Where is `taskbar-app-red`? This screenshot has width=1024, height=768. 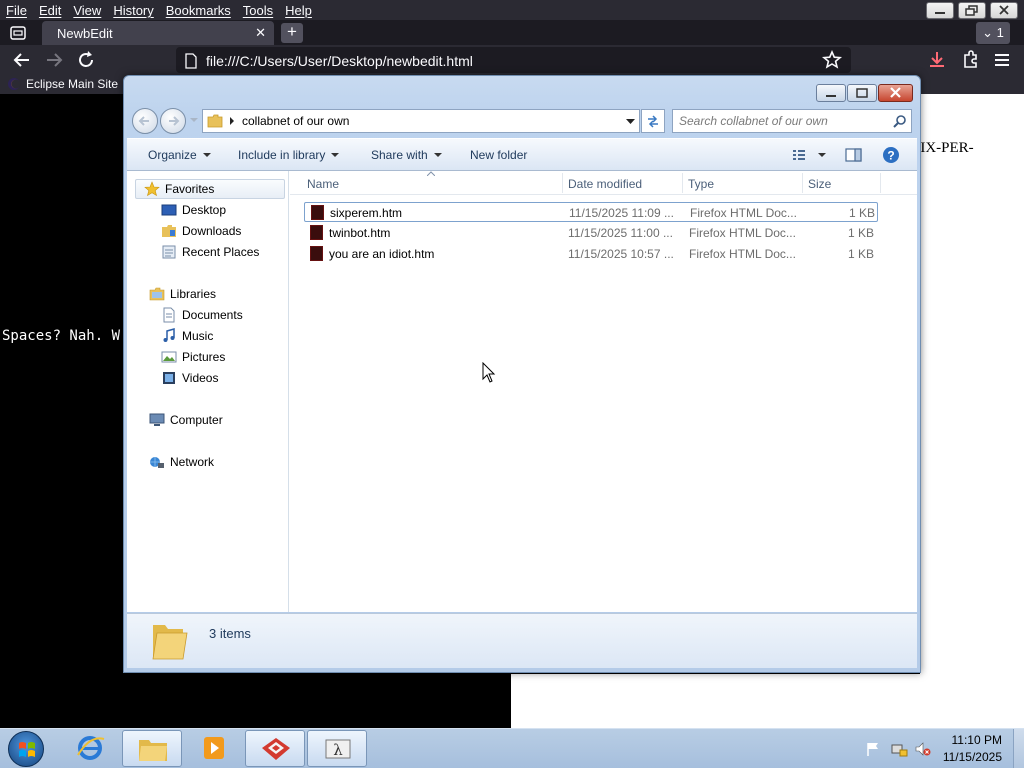
taskbar-app-red is located at coordinates (275, 748).